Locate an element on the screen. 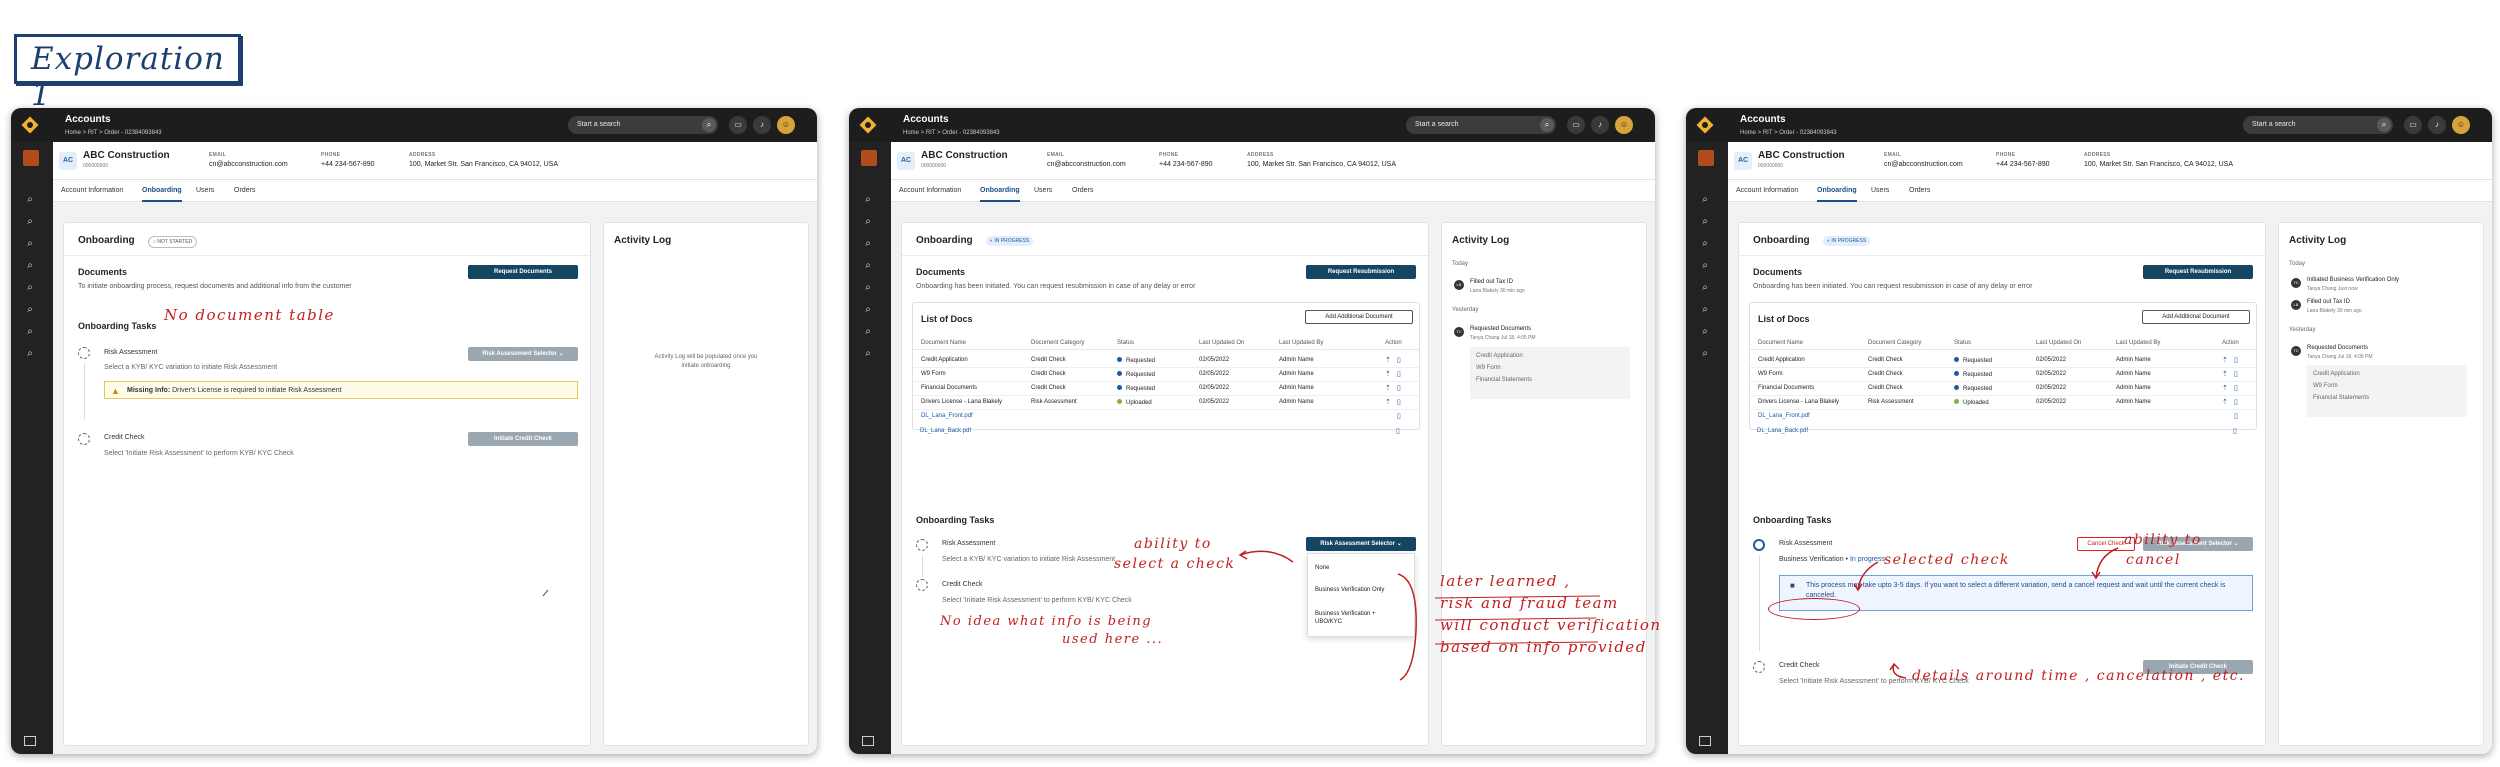 This screenshot has width=2500, height=767. dropdown-option-bv-ubo: Business Verification + UBO/KYC is located at coordinates (1355, 618).